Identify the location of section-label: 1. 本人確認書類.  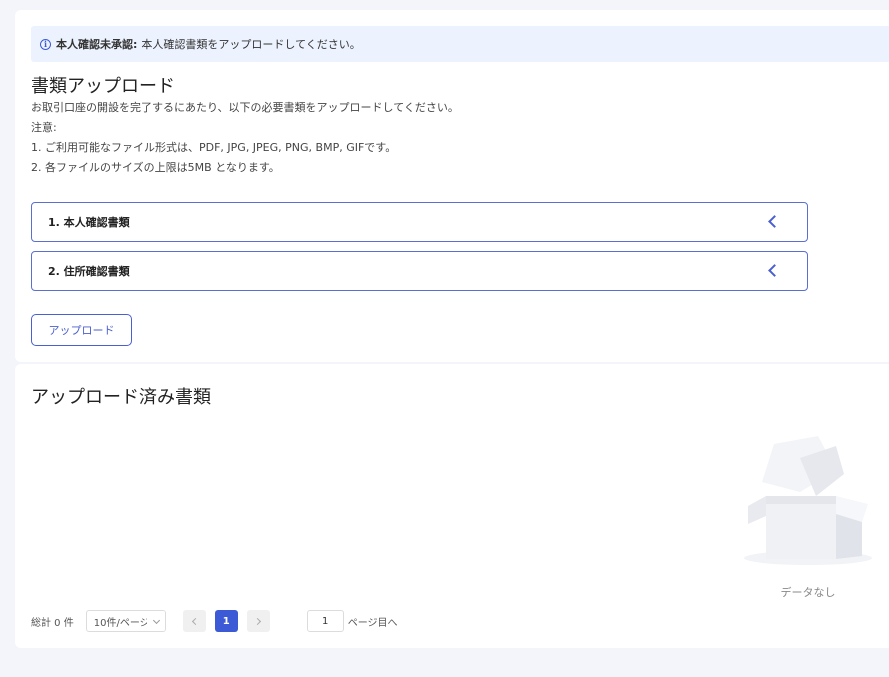
(89, 222).